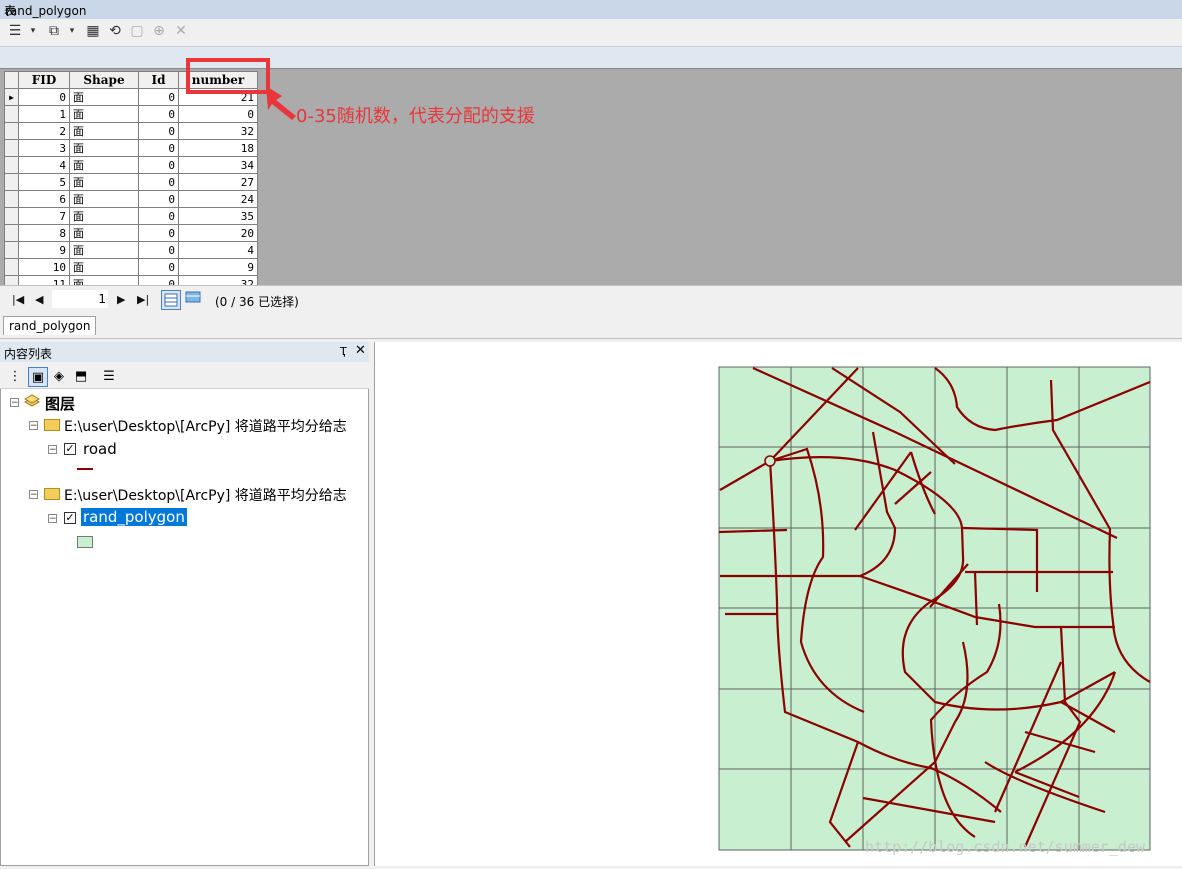  Describe the element at coordinates (193, 298) in the screenshot. I see `show-selected-records-icon` at that location.